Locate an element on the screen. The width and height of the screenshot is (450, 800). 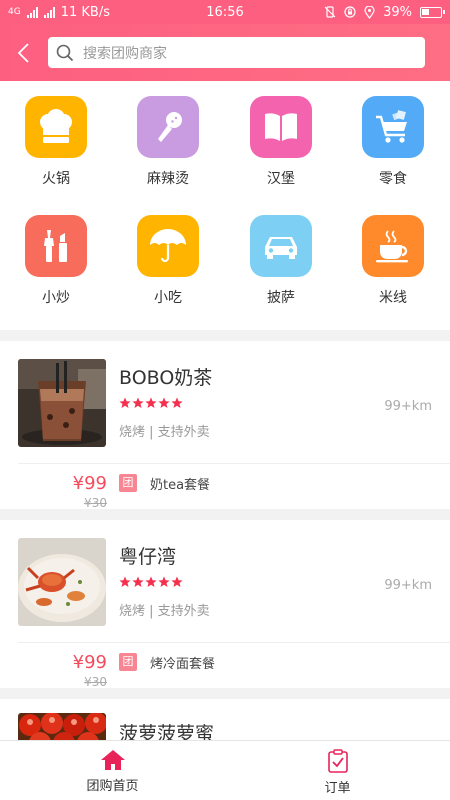
coffee-cup-icon is located at coordinates (393, 246).